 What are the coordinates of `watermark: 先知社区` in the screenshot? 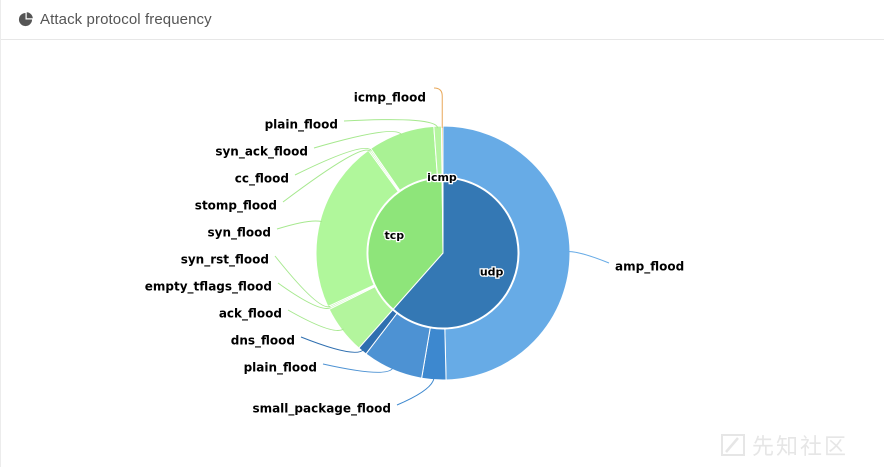 It's located at (784, 445).